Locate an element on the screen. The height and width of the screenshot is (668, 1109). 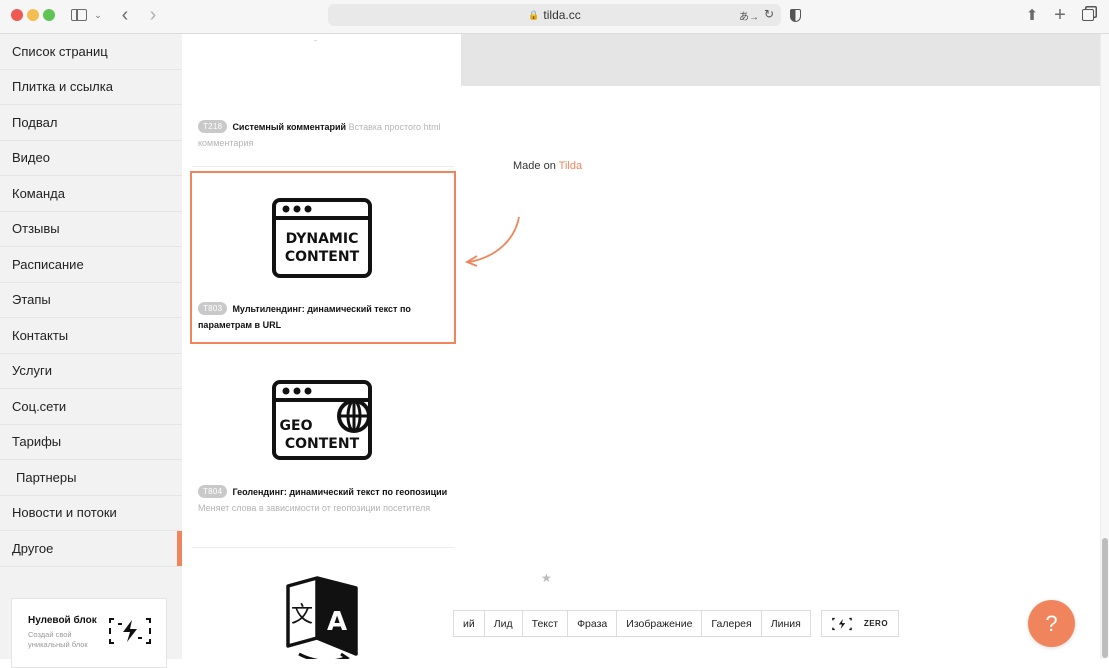
url-text: tilda.cc is located at coordinates (562, 15).